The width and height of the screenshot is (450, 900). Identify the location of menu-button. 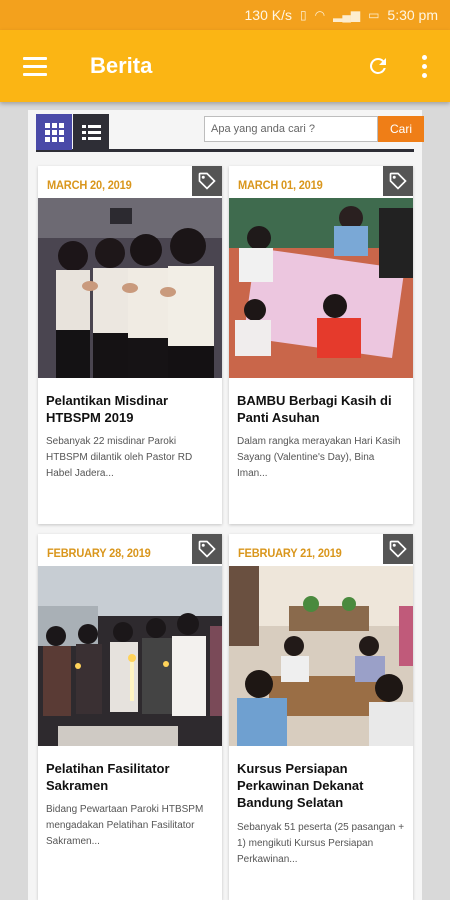
(35, 66).